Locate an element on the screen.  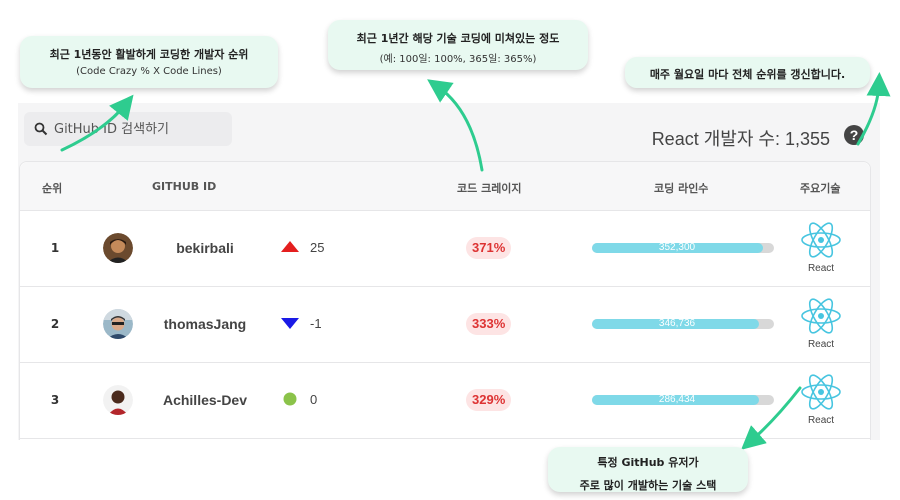
search-box is located at coordinates (128, 129).